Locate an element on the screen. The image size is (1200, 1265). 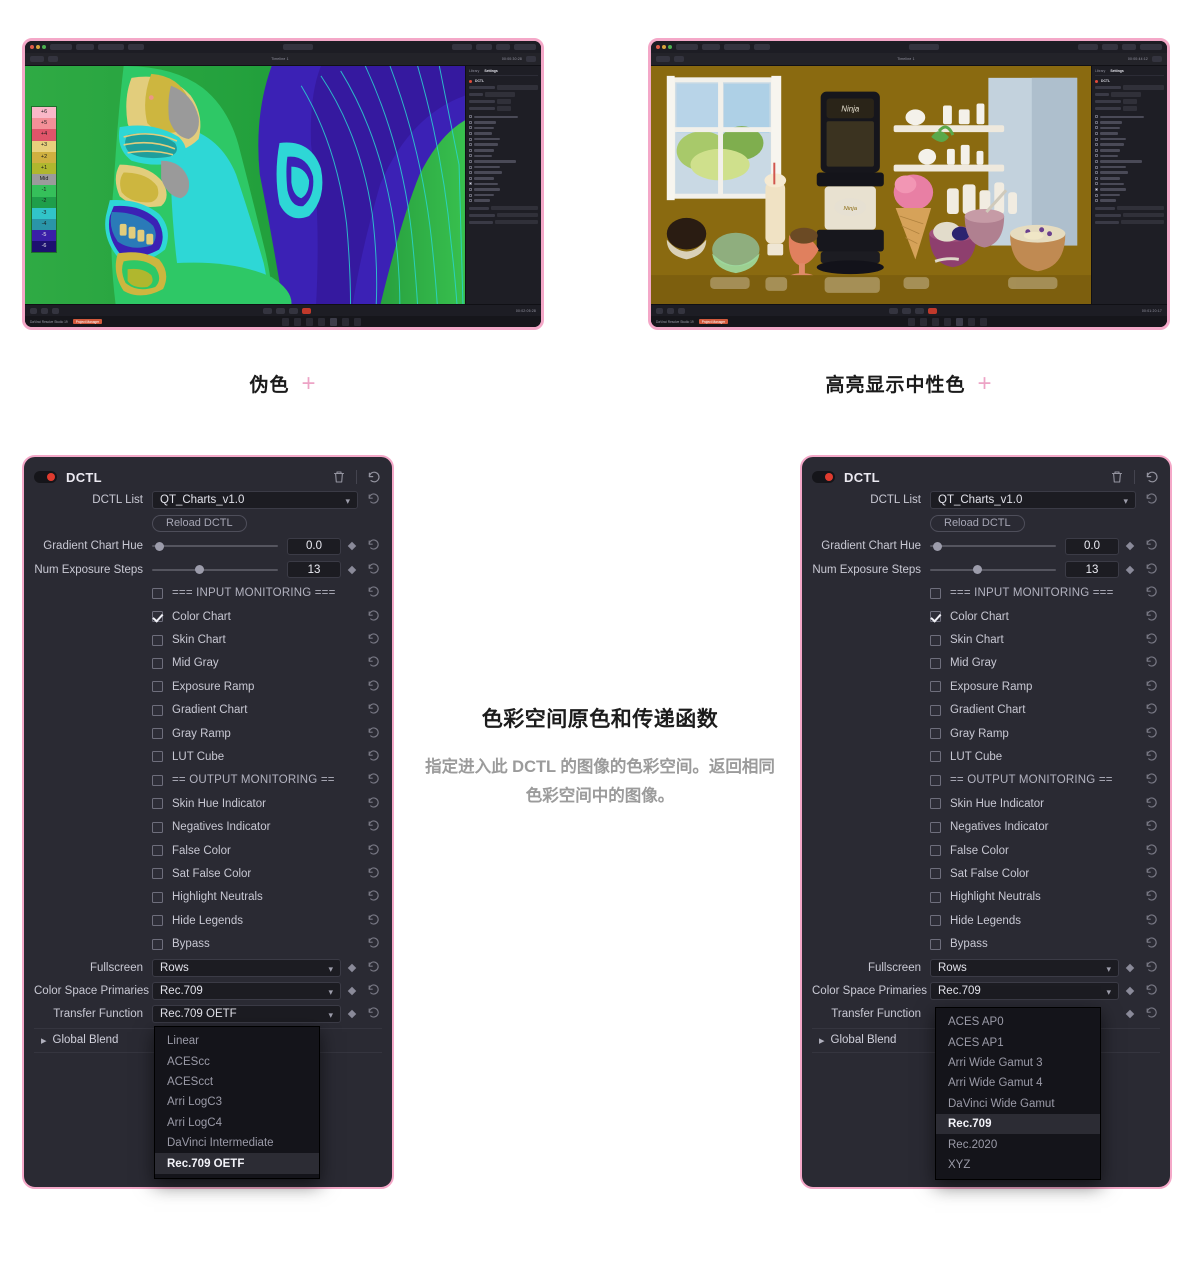
checkbox-row: Sat False Color is located at coordinates (986, 873).